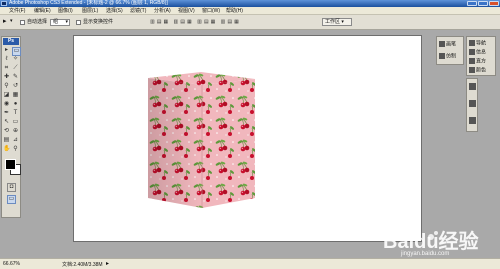 This screenshot has height=269, width=500. I want to click on channels-icon, so click(472, 103).